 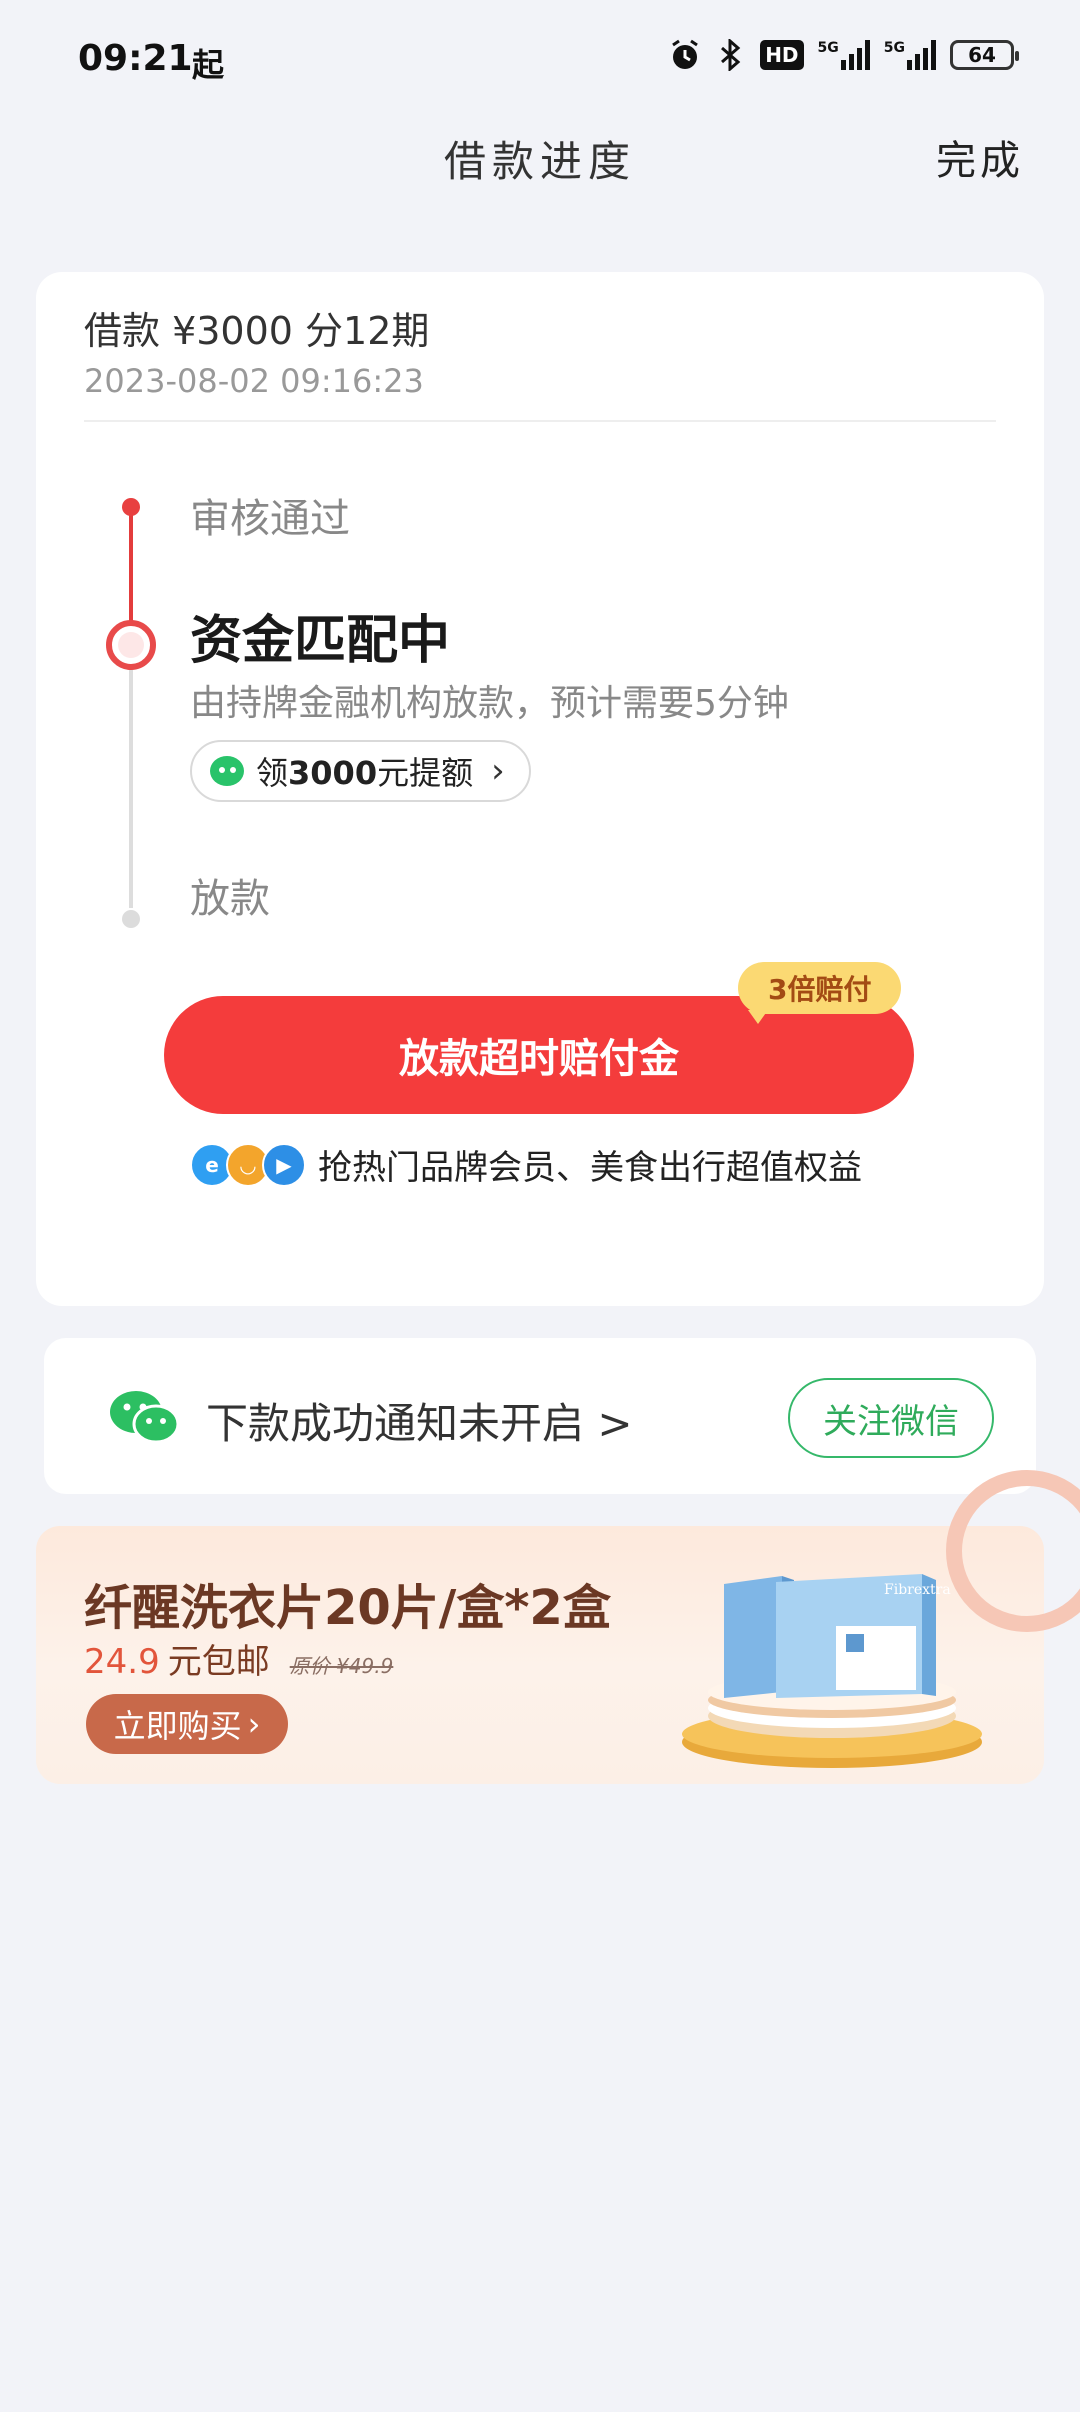 What do you see at coordinates (131, 566) in the screenshot?
I see `timeline-line-done` at bounding box center [131, 566].